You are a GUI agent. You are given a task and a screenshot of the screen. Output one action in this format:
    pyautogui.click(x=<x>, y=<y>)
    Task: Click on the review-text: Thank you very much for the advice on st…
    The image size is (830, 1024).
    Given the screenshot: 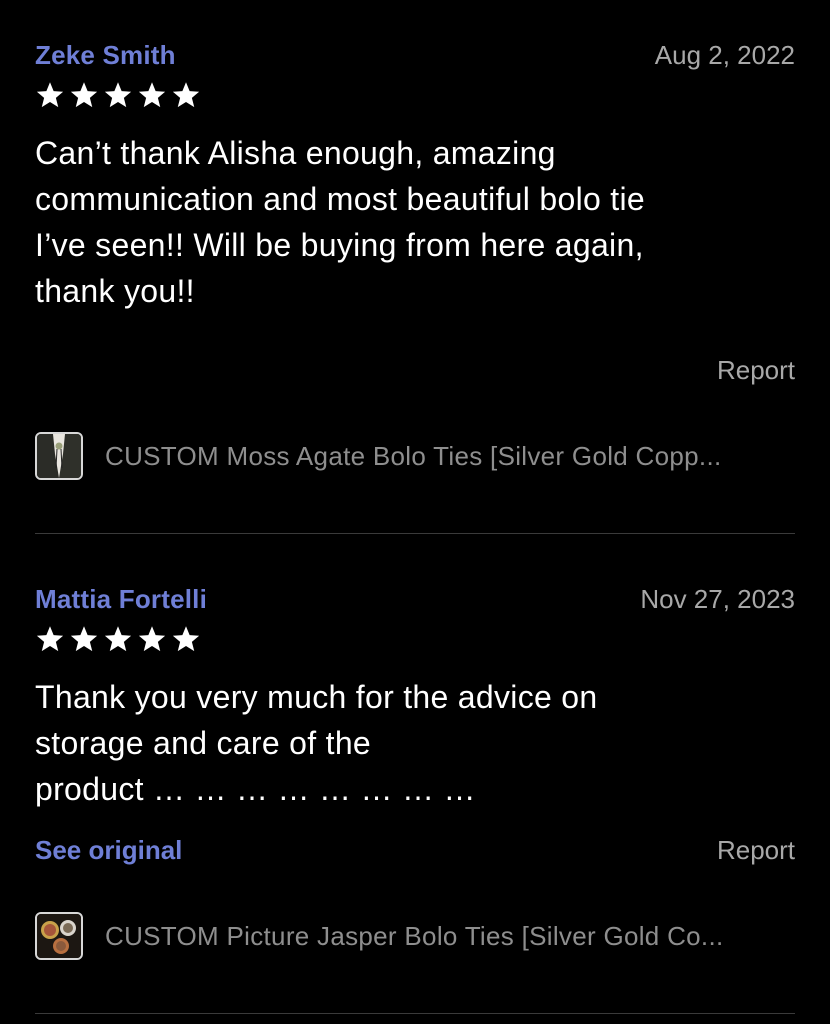 What is the action you would take?
    pyautogui.click(x=316, y=743)
    